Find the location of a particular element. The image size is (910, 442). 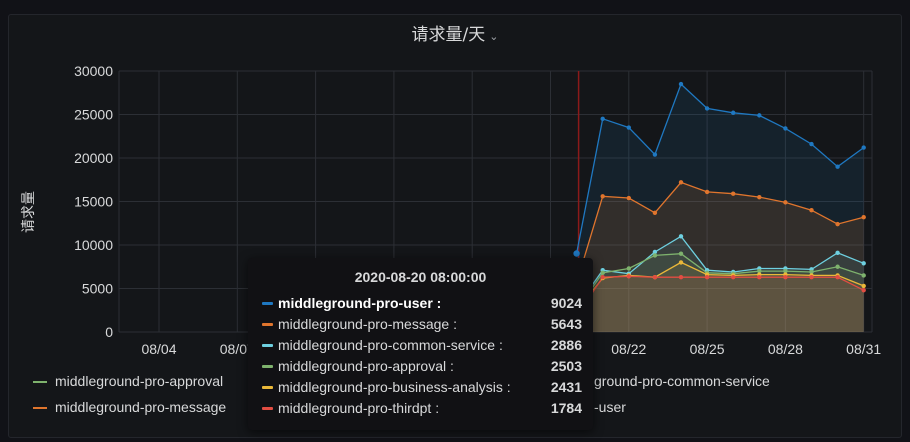

tooltip-row-thirdpt: middleground-pro-thirdpt : 1784 is located at coordinates (422, 408).